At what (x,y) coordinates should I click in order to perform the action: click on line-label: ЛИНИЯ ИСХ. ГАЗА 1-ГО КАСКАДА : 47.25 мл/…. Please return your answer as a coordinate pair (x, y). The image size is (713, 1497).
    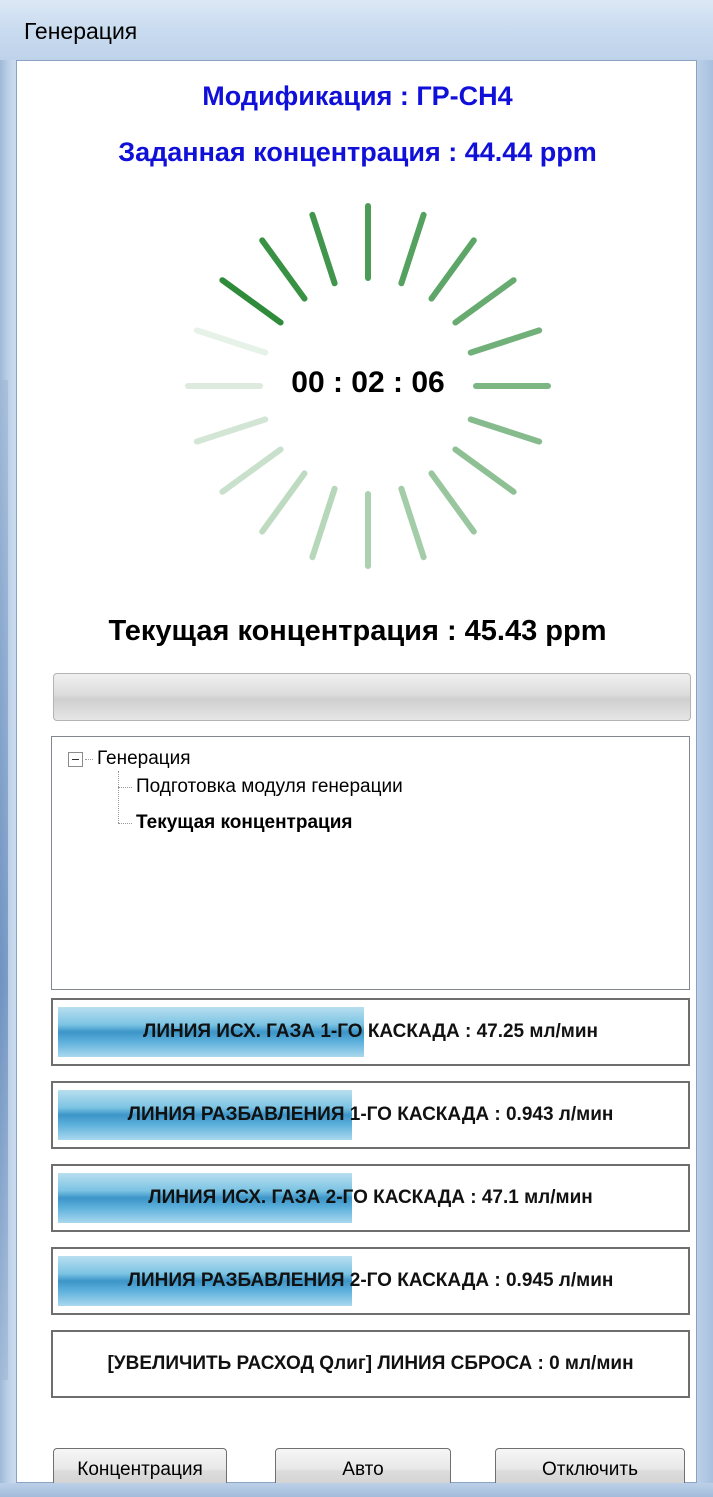
    Looking at the image, I should click on (370, 1031).